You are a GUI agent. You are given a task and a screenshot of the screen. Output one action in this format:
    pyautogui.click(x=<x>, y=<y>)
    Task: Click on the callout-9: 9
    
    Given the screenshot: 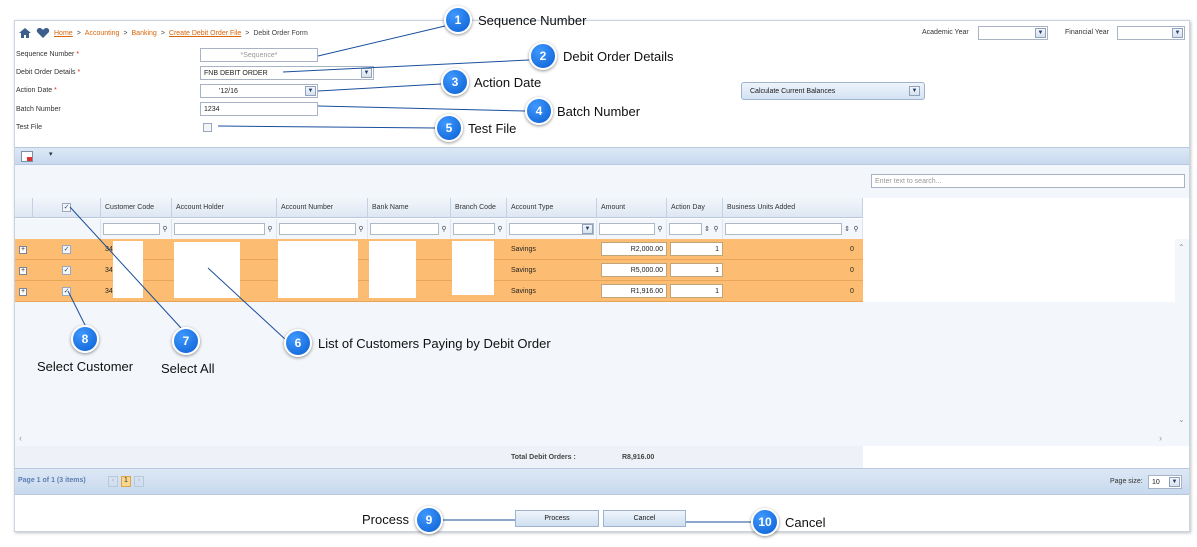 What is the action you would take?
    pyautogui.click(x=429, y=520)
    